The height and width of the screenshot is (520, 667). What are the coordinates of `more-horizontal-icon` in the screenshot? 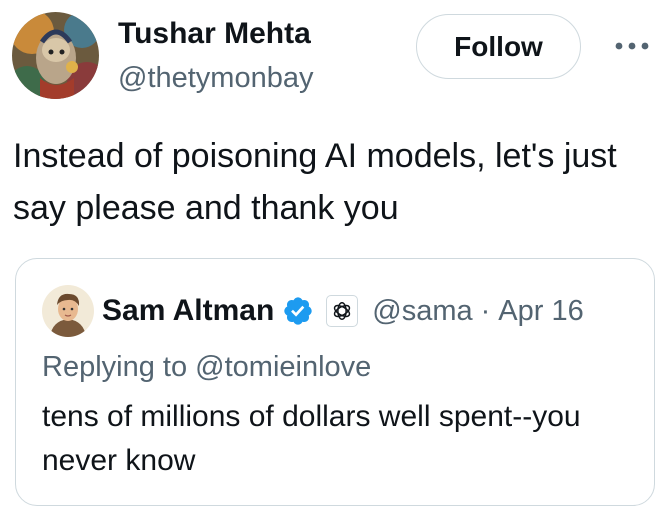 It's located at (632, 46).